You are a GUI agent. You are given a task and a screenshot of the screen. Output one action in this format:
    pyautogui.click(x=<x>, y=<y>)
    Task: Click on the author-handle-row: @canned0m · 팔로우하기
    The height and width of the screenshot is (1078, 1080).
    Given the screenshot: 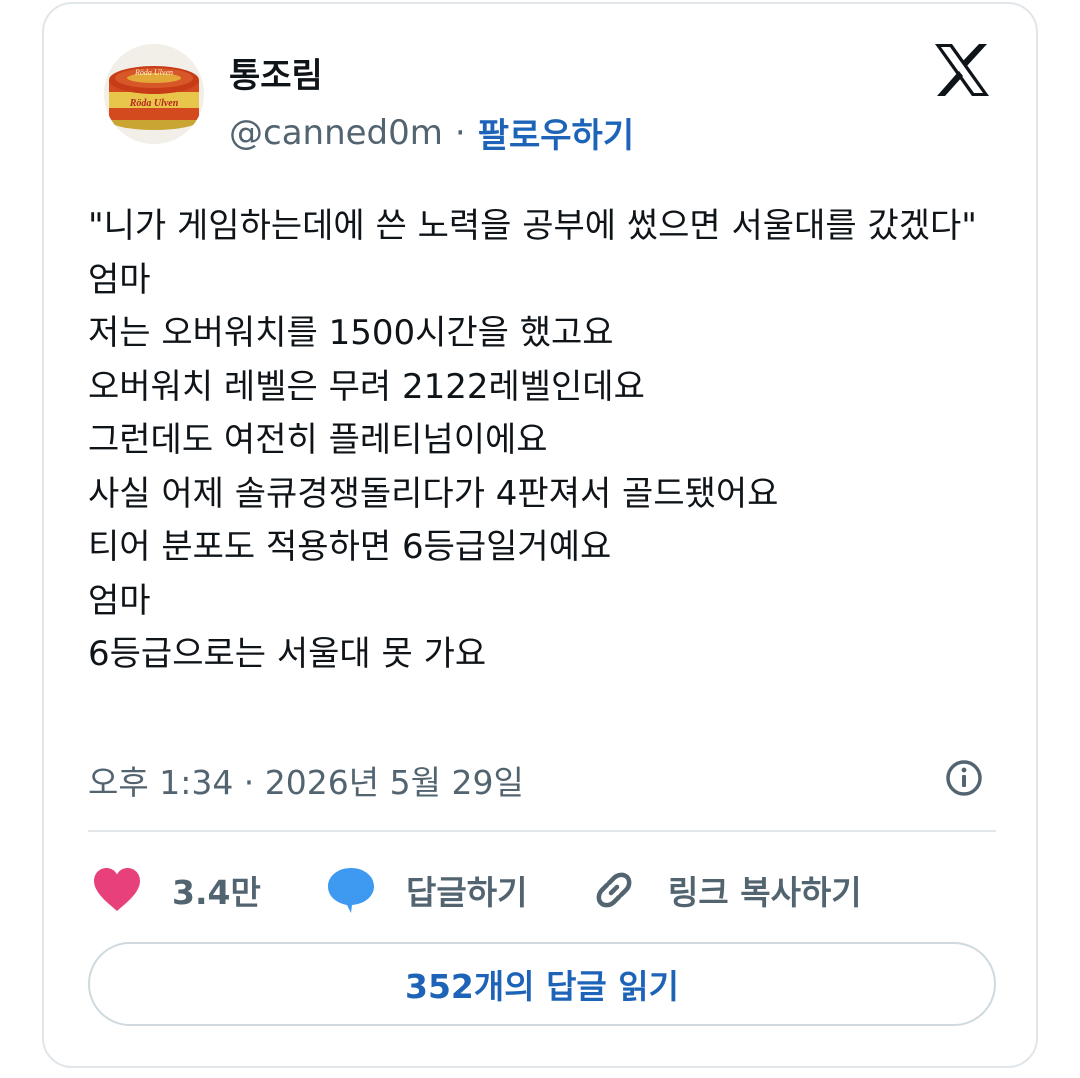 What is the action you would take?
    pyautogui.click(x=431, y=132)
    